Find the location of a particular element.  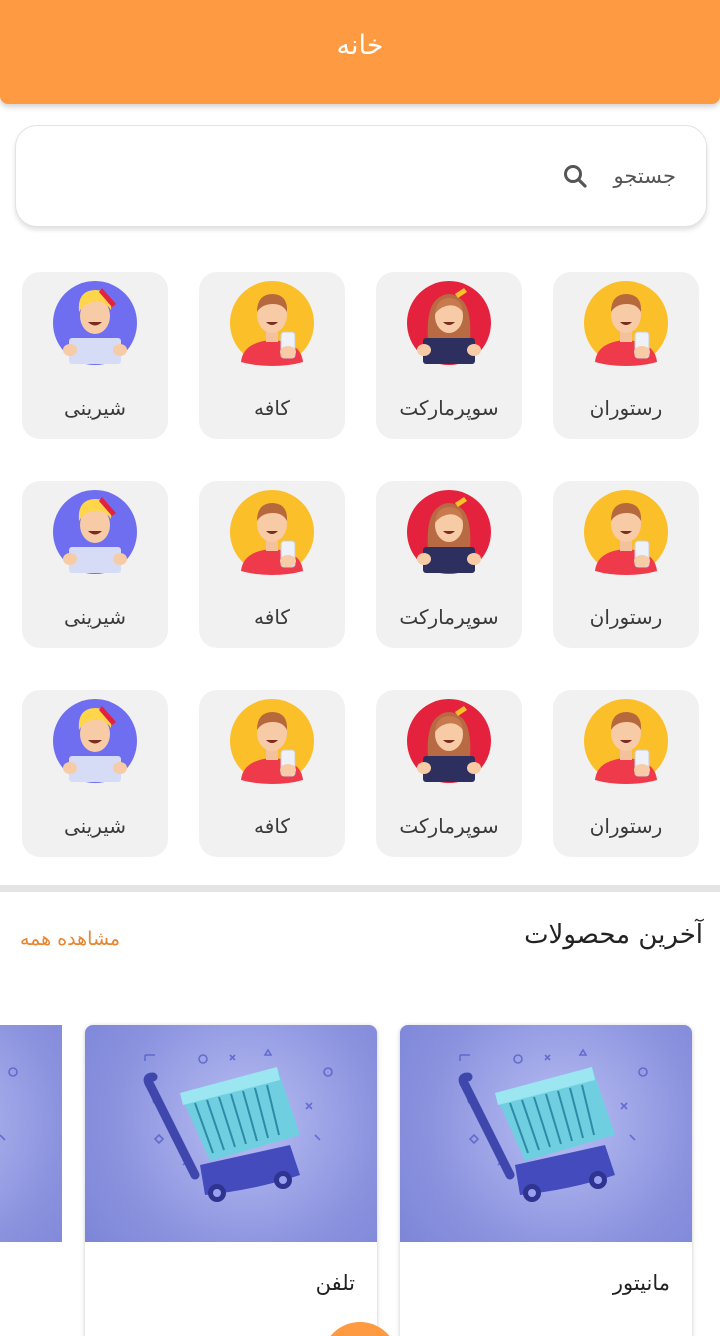

product-card: مانیتور is located at coordinates (546, 1180).